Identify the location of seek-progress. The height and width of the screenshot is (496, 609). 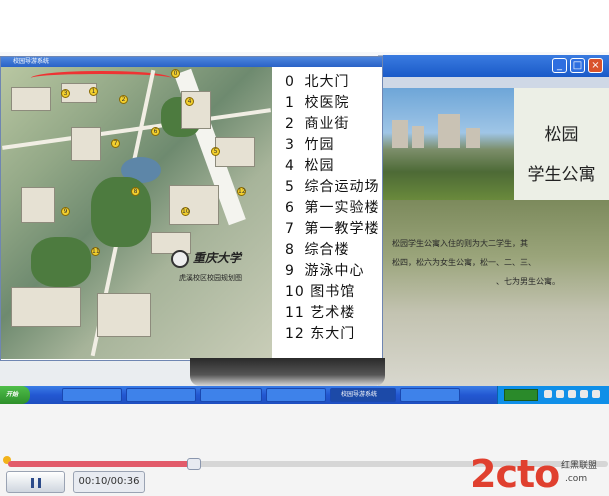
(101, 464).